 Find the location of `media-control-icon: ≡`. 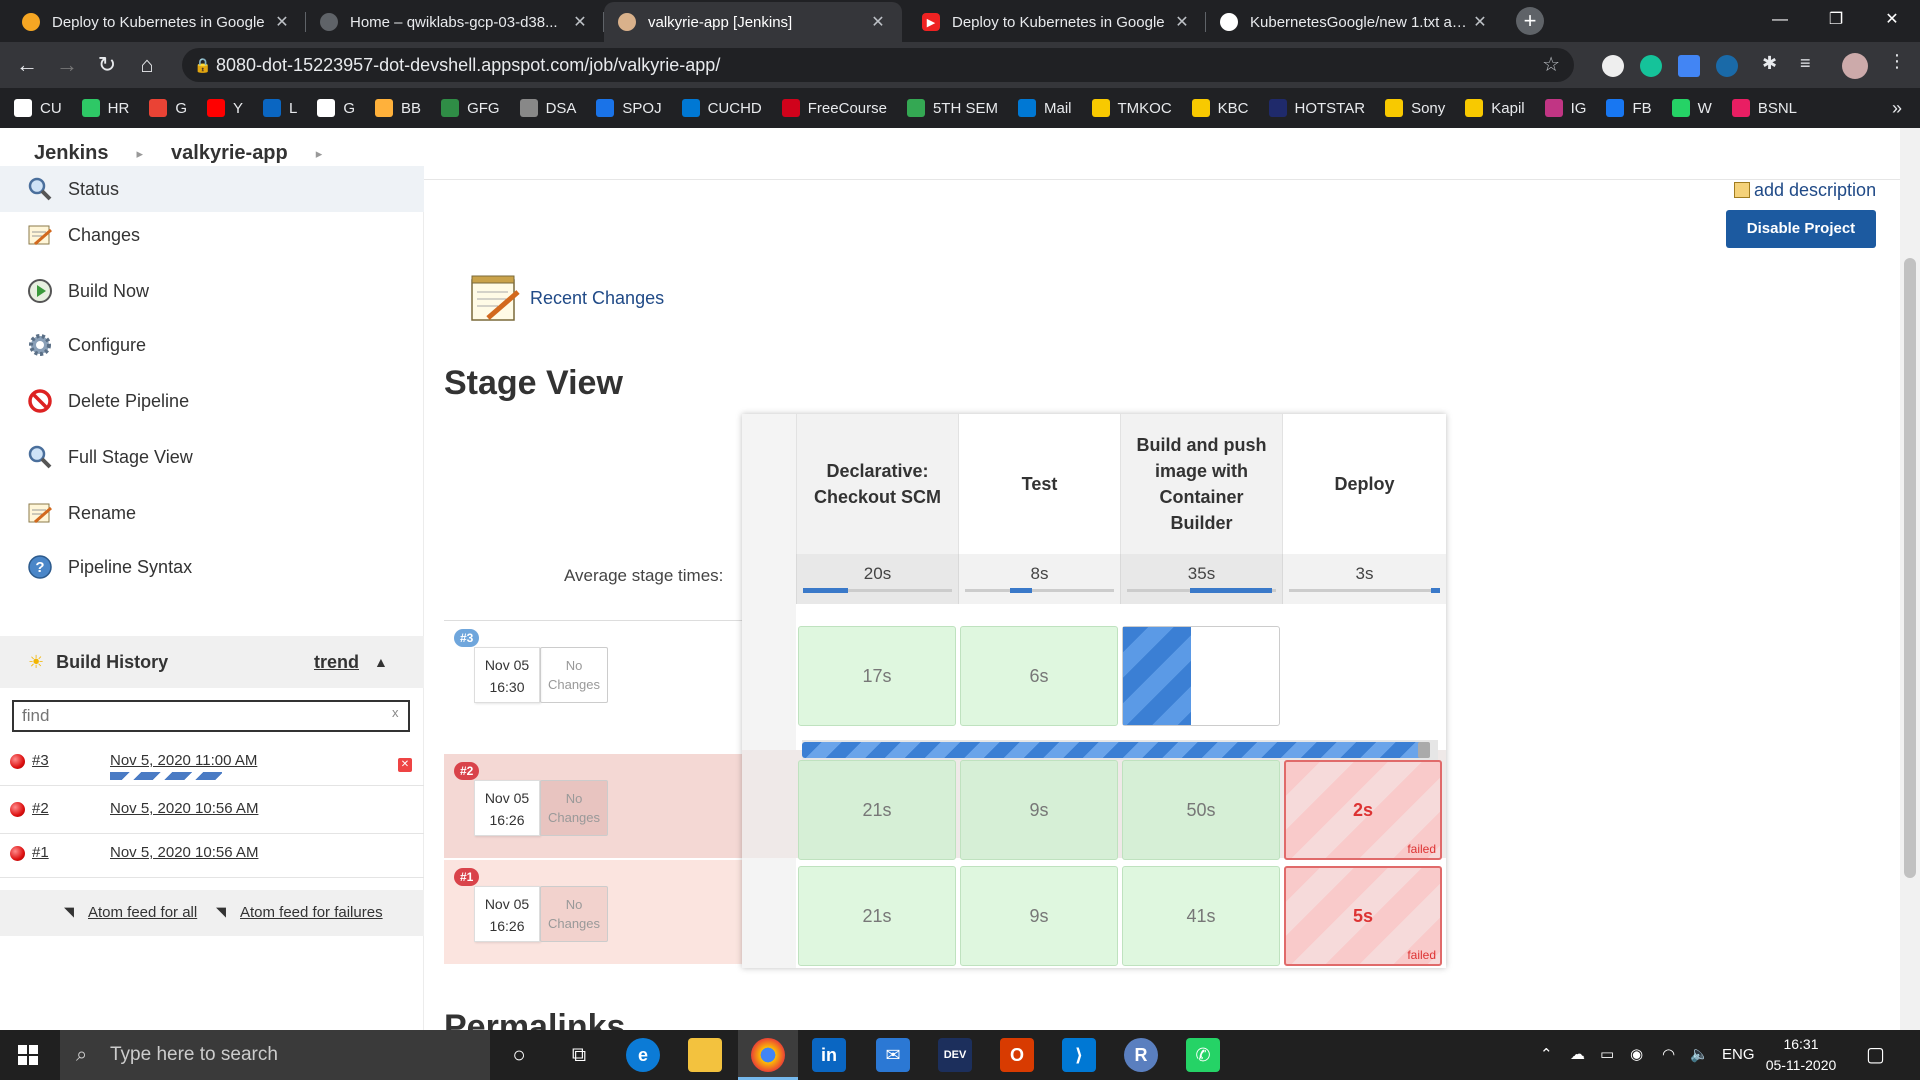

media-control-icon: ≡ is located at coordinates (1811, 64).